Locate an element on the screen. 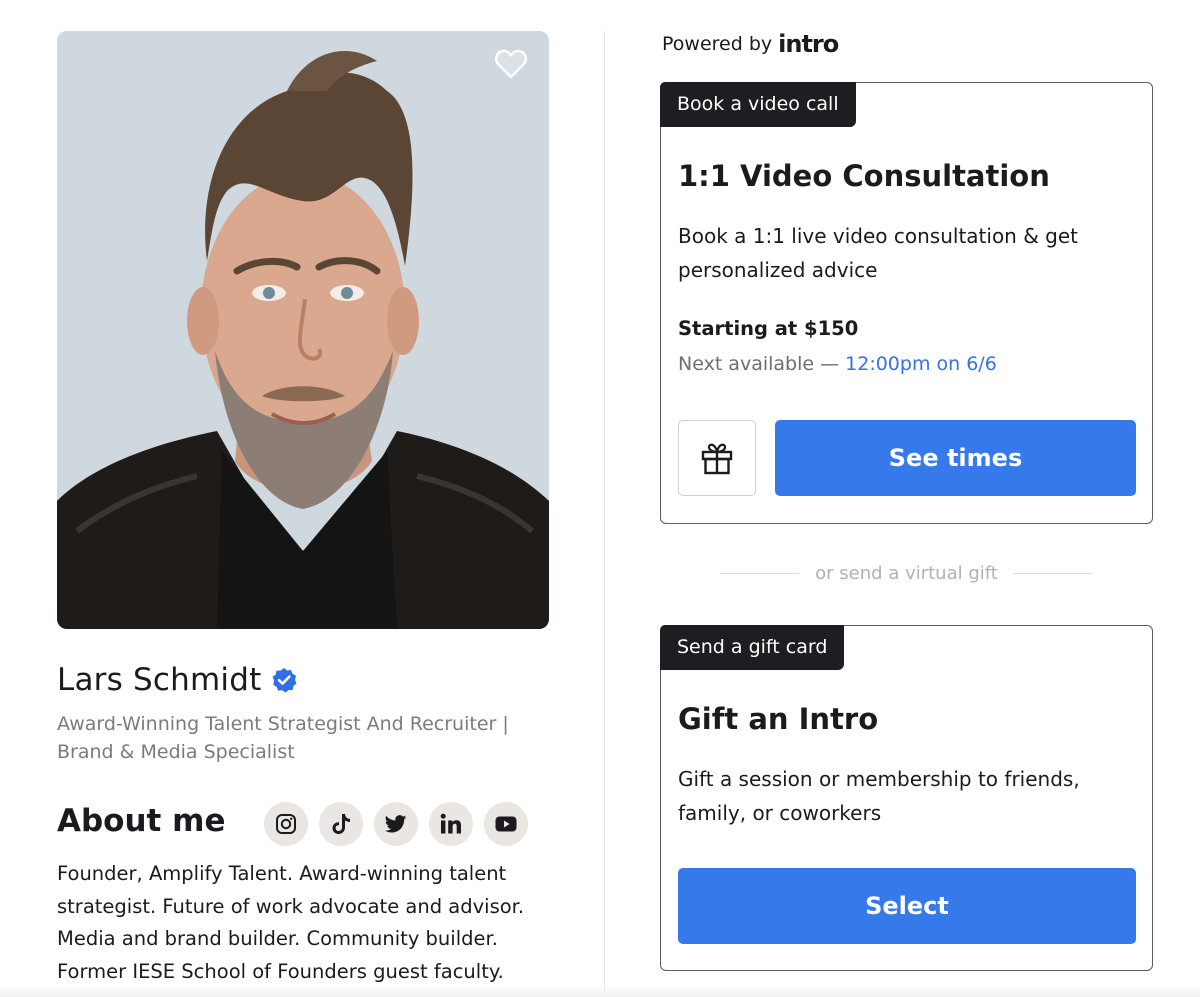  next-available-label: Next available — is located at coordinates (762, 364).